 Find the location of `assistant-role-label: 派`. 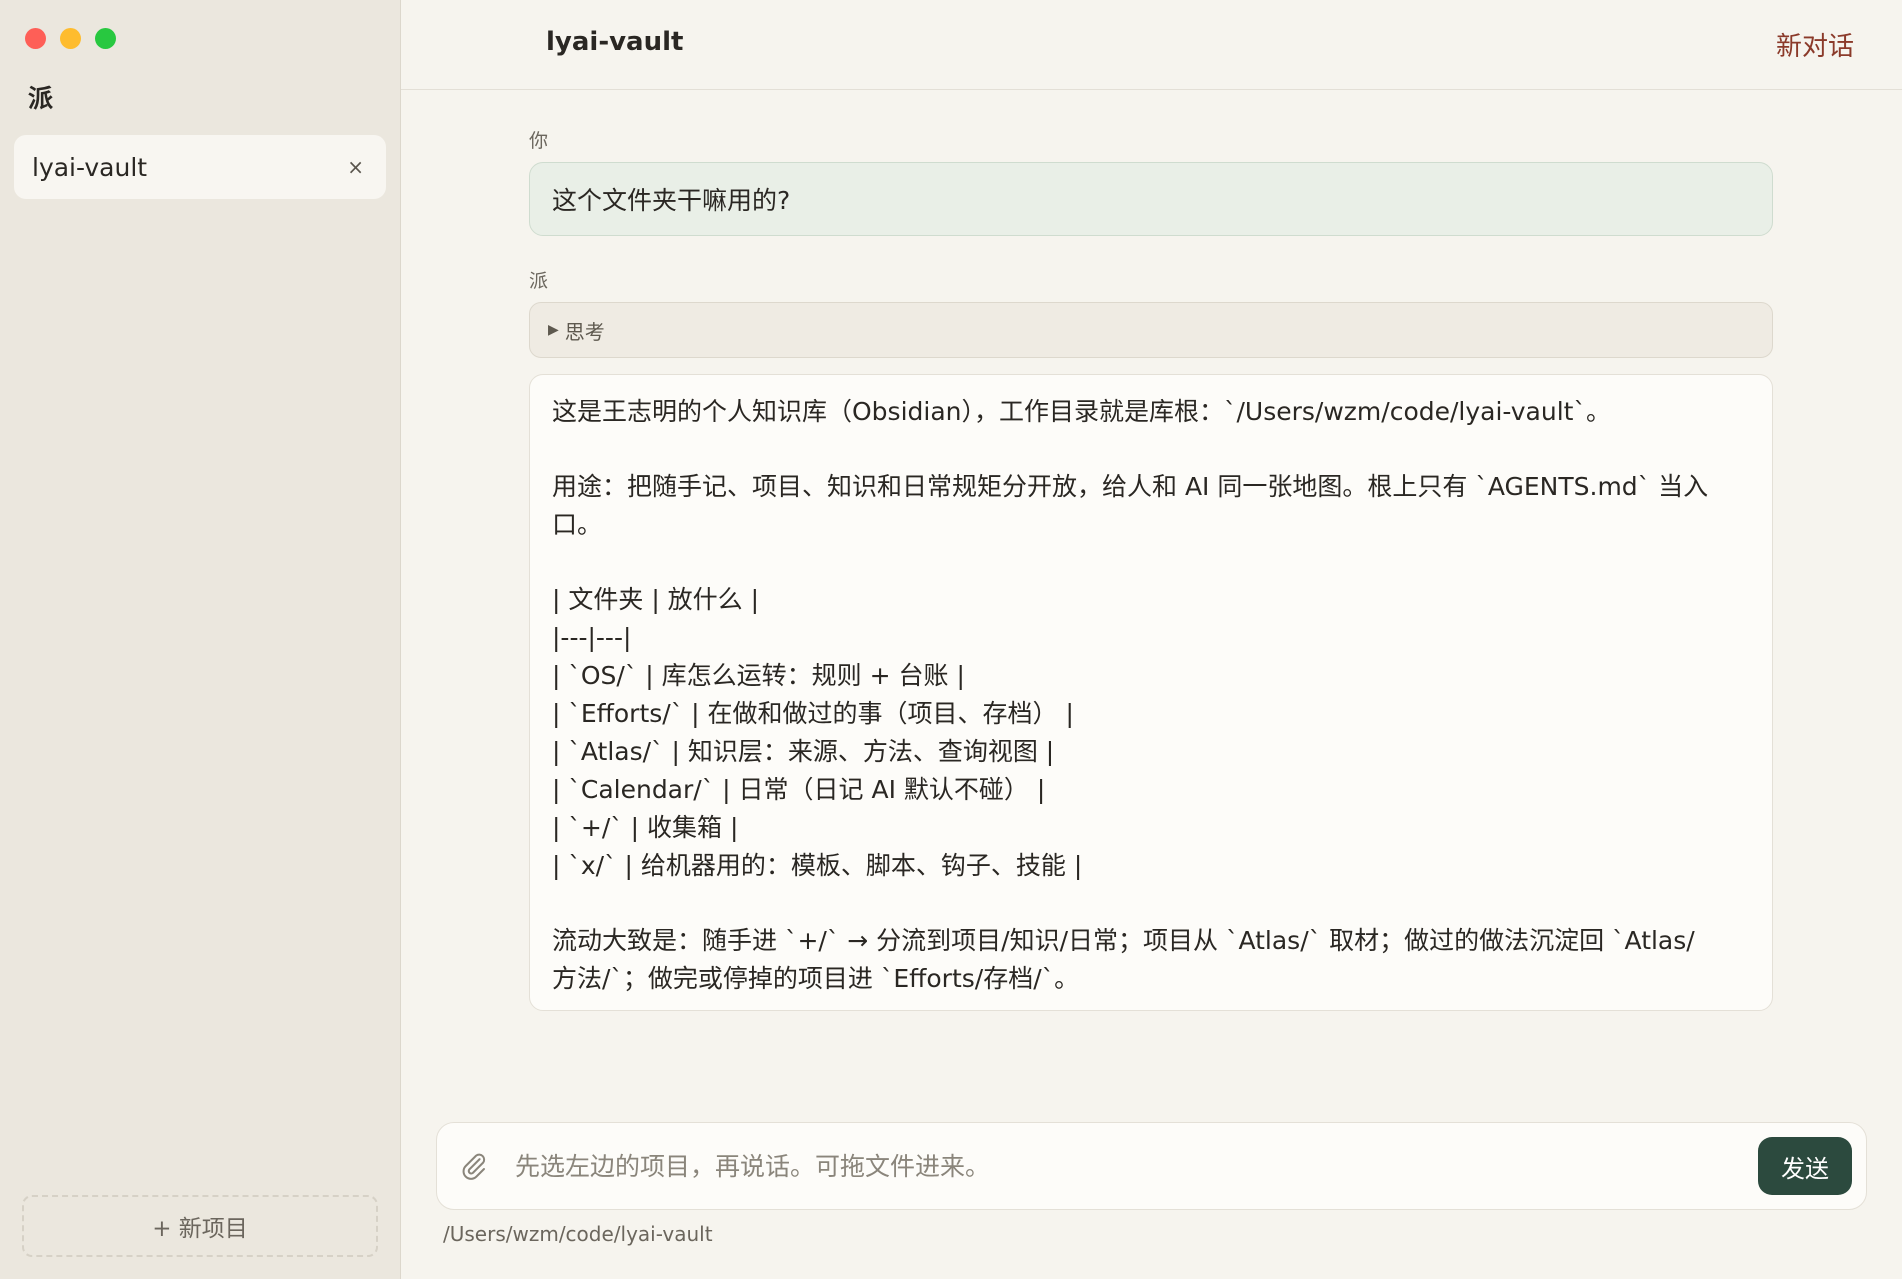

assistant-role-label: 派 is located at coordinates (539, 281).